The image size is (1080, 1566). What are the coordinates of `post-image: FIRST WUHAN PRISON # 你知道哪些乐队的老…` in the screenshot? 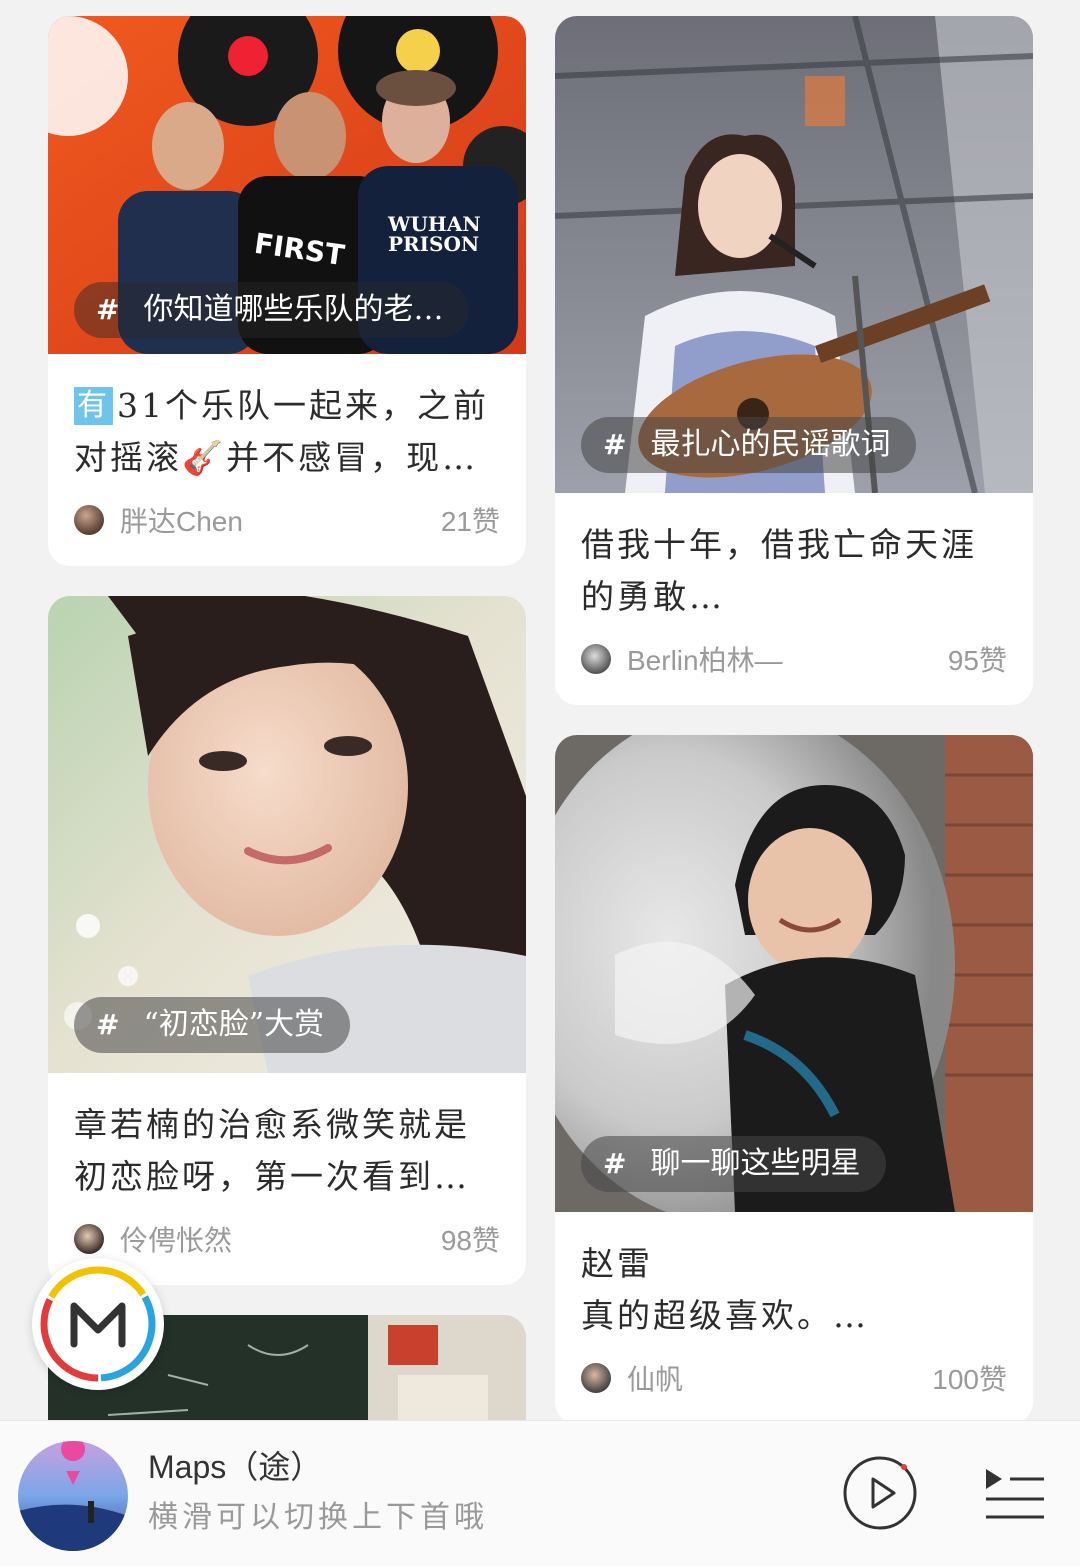 It's located at (287, 185).